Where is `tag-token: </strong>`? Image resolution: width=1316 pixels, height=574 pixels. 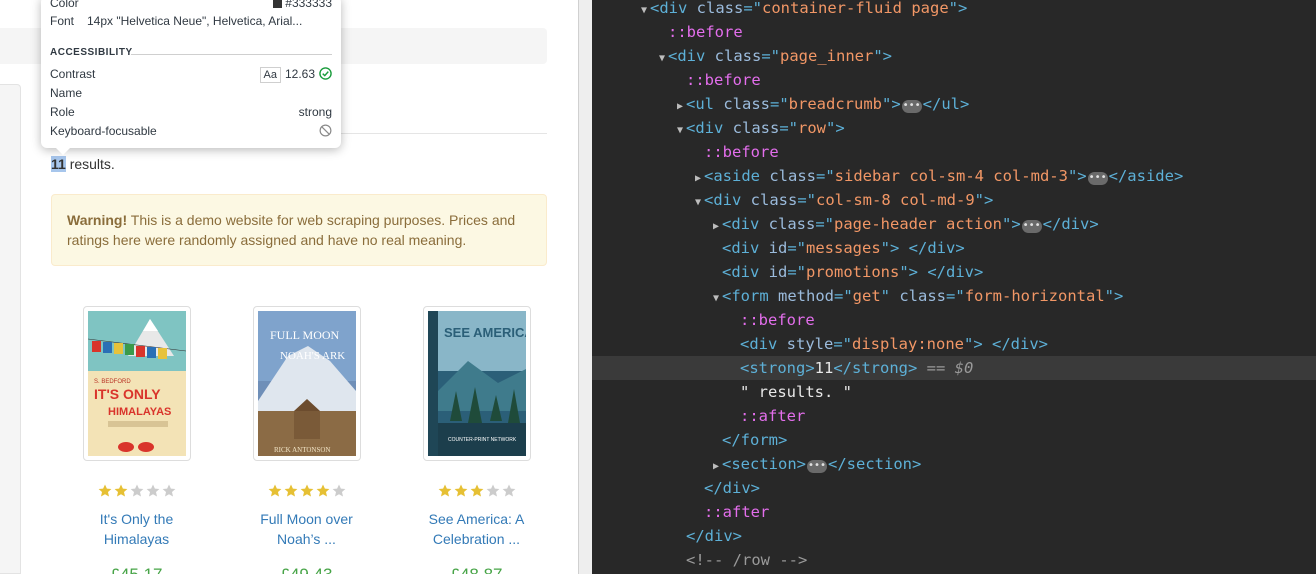
tag-token: </strong> is located at coordinates (875, 368).